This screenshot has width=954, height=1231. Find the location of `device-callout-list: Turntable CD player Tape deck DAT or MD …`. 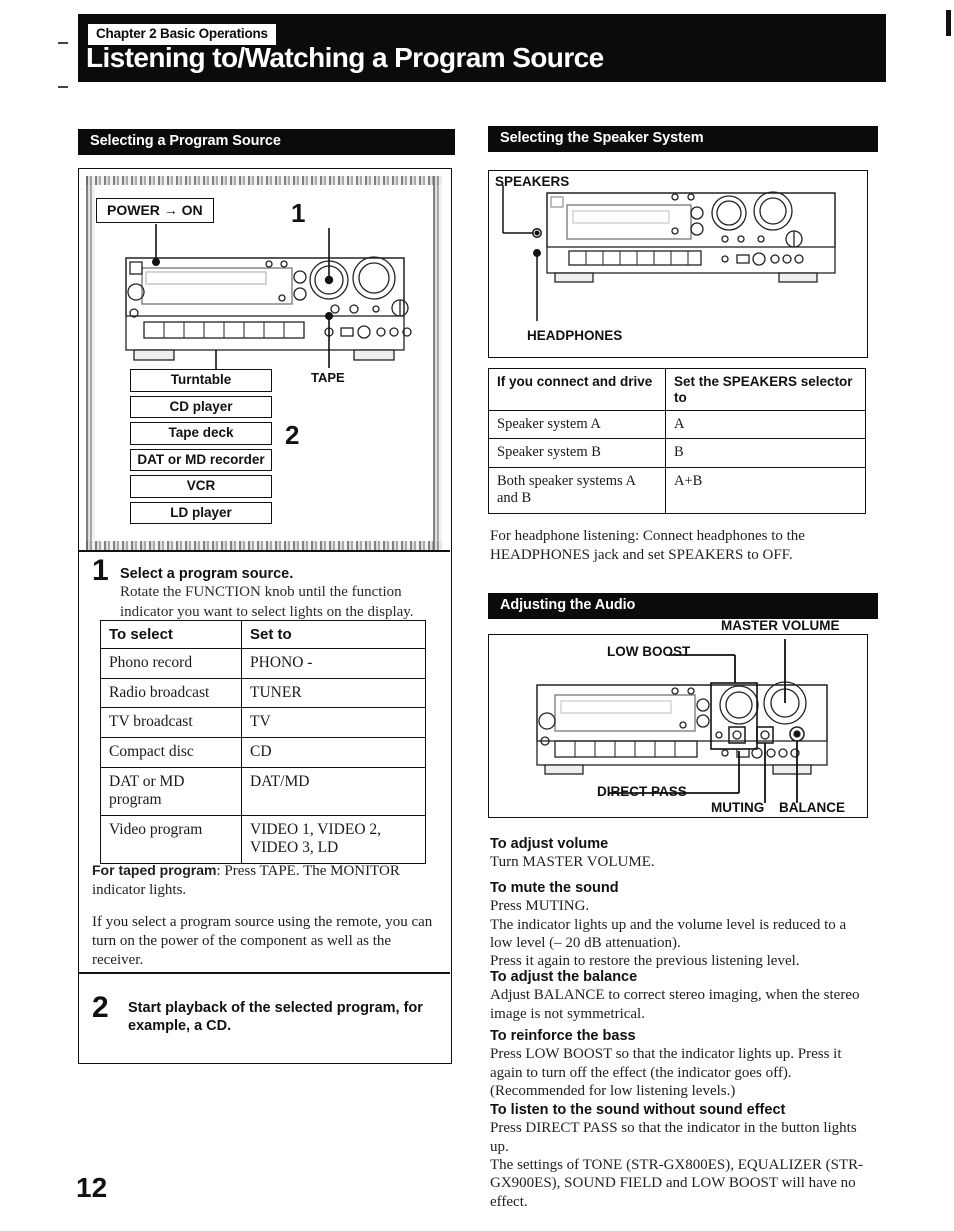

device-callout-list: Turntable CD player Tape deck DAT or MD … is located at coordinates (201, 448).